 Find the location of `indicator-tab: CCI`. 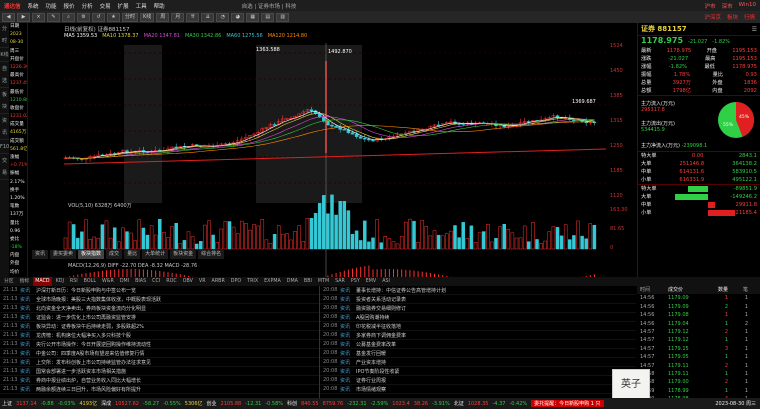

indicator-tab: CCI is located at coordinates (156, 281).